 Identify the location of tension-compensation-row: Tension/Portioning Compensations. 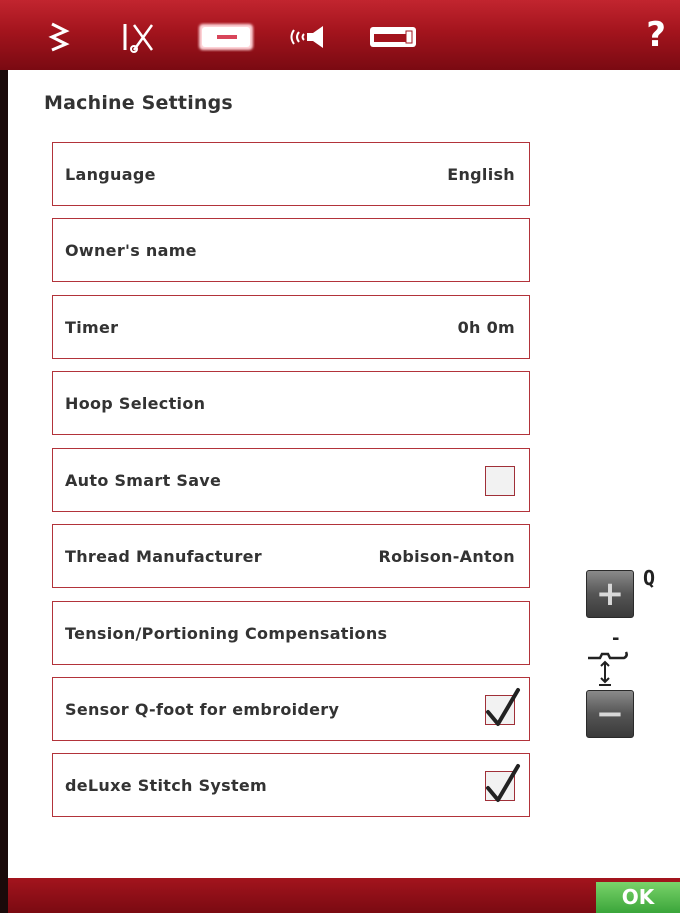
(291, 633).